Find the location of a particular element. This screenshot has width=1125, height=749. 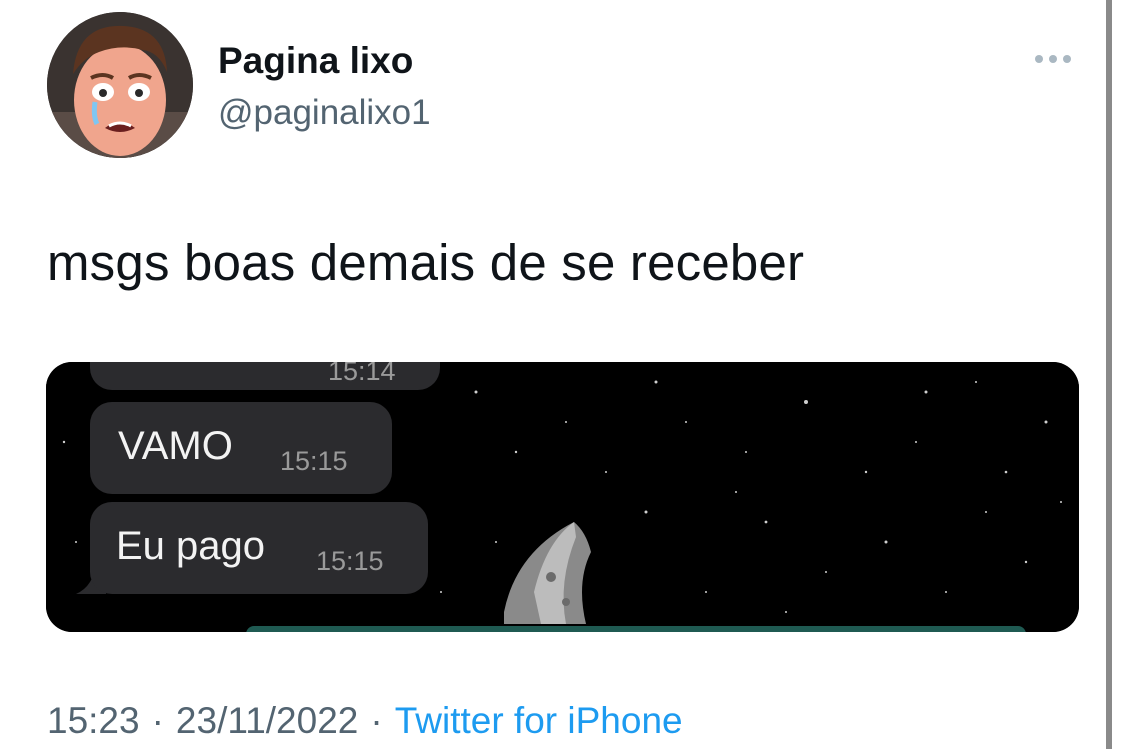

author-display-name: Pagina lixo is located at coordinates (315, 61).